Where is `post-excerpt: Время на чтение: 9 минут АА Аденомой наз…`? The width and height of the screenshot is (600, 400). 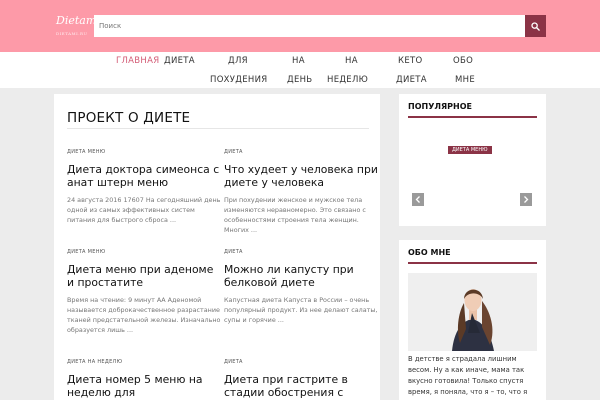
post-excerpt: Время на чтение: 9 минут АА Аденомой наз… is located at coordinates (144, 315).